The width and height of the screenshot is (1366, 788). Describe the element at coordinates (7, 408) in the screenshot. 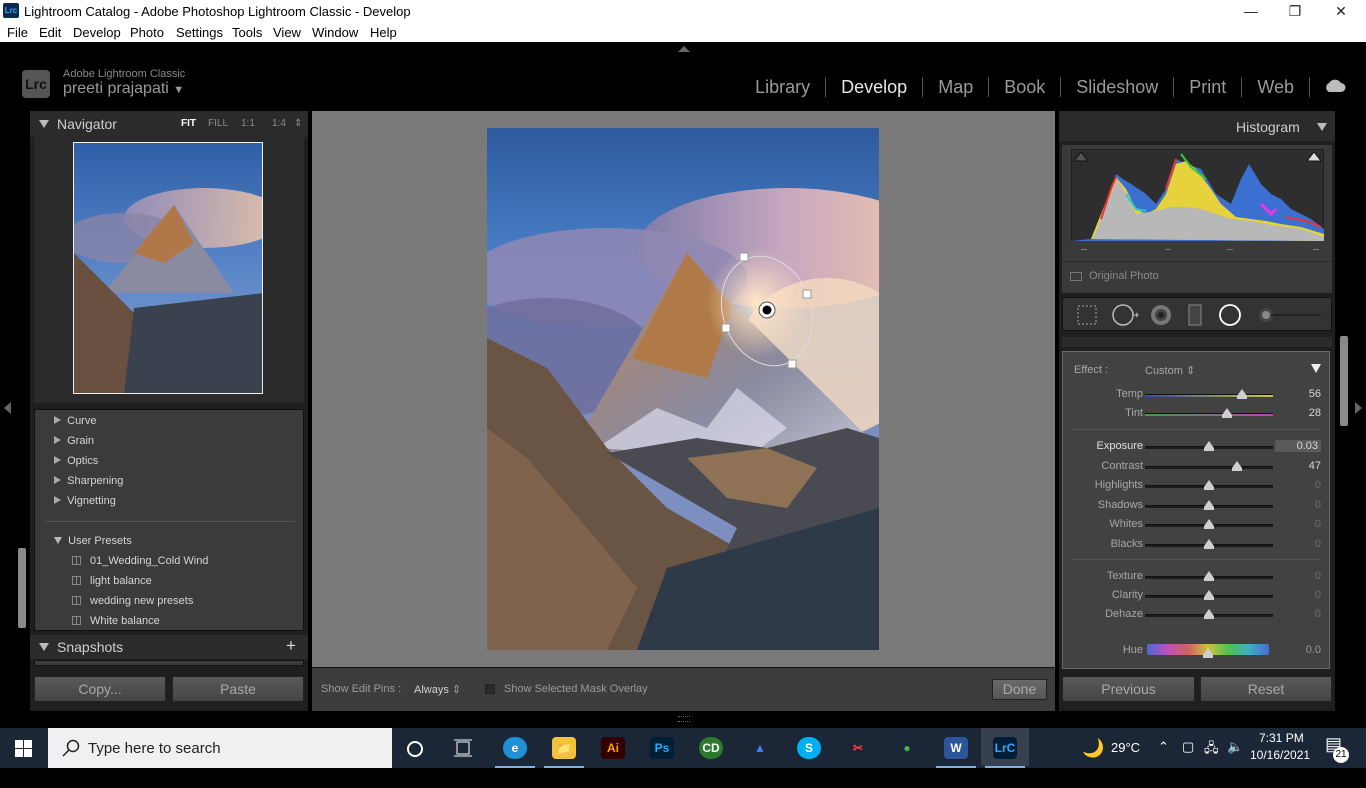

I see `collapse-left-panel-icon` at that location.